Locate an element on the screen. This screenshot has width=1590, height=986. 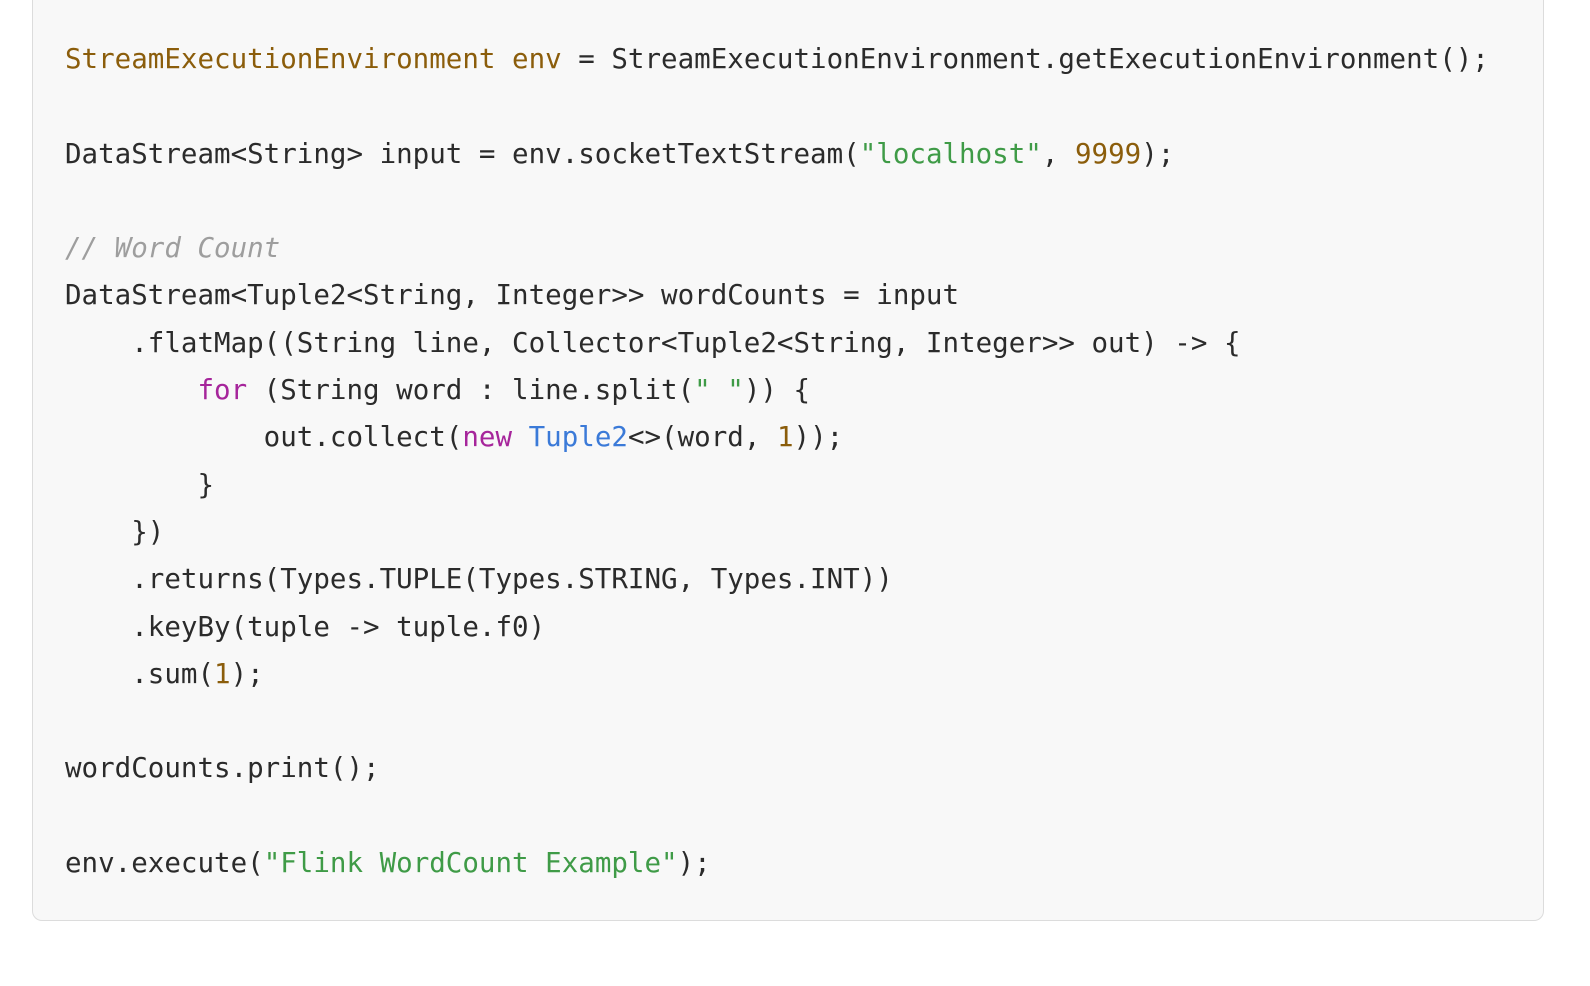
code-text: wordCounts.print(); is located at coordinates (222, 768).